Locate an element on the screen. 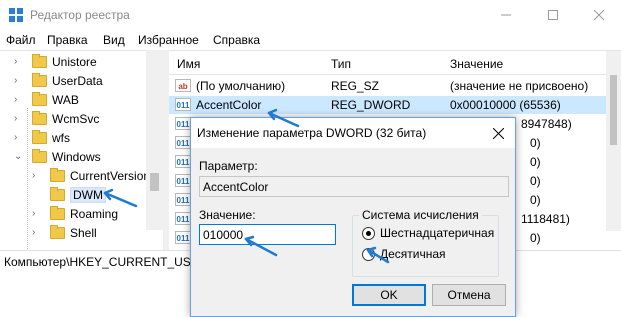 The image size is (621, 317). cancel-button: Отмена is located at coordinates (469, 295).